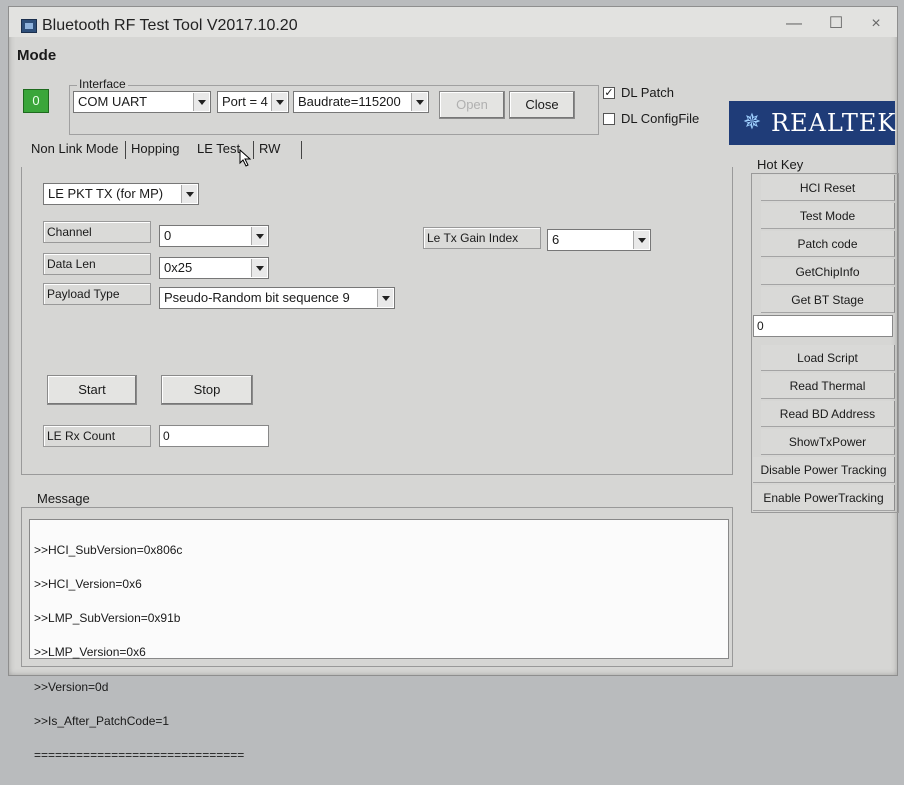  What do you see at coordinates (828, 216) in the screenshot?
I see `test-mode-button: Test Mode` at bounding box center [828, 216].